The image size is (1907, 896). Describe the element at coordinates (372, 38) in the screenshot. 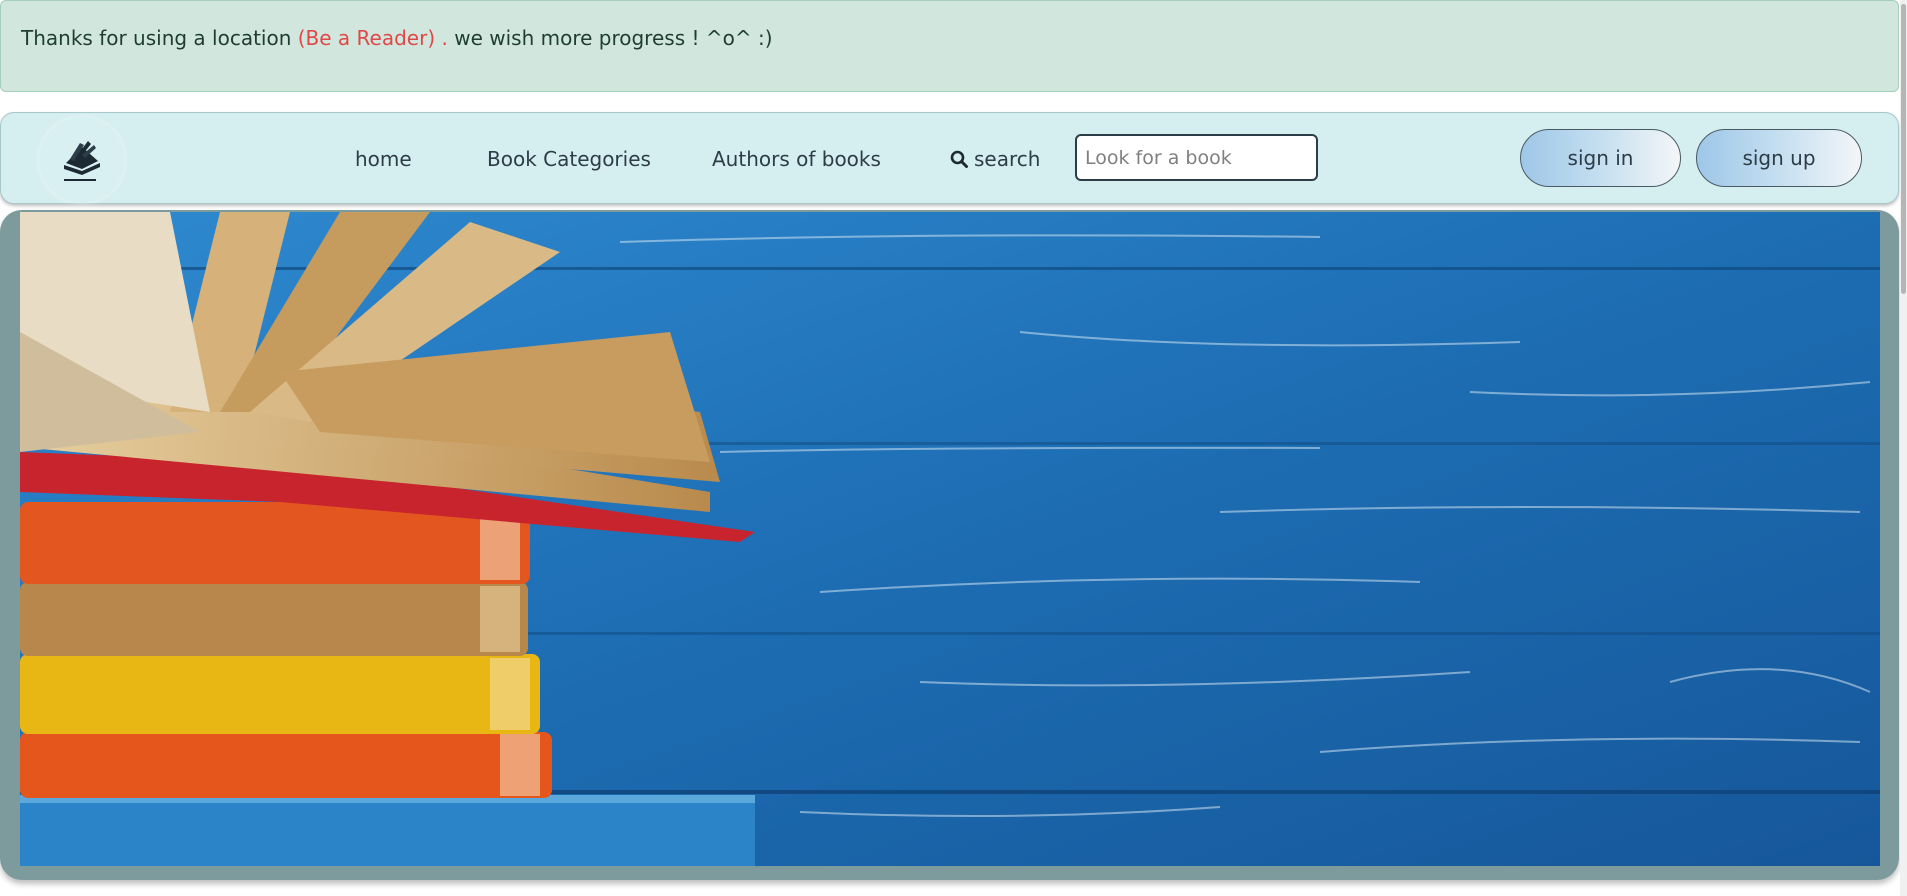

I see `alert-highlight: (Be a Reader) .` at that location.